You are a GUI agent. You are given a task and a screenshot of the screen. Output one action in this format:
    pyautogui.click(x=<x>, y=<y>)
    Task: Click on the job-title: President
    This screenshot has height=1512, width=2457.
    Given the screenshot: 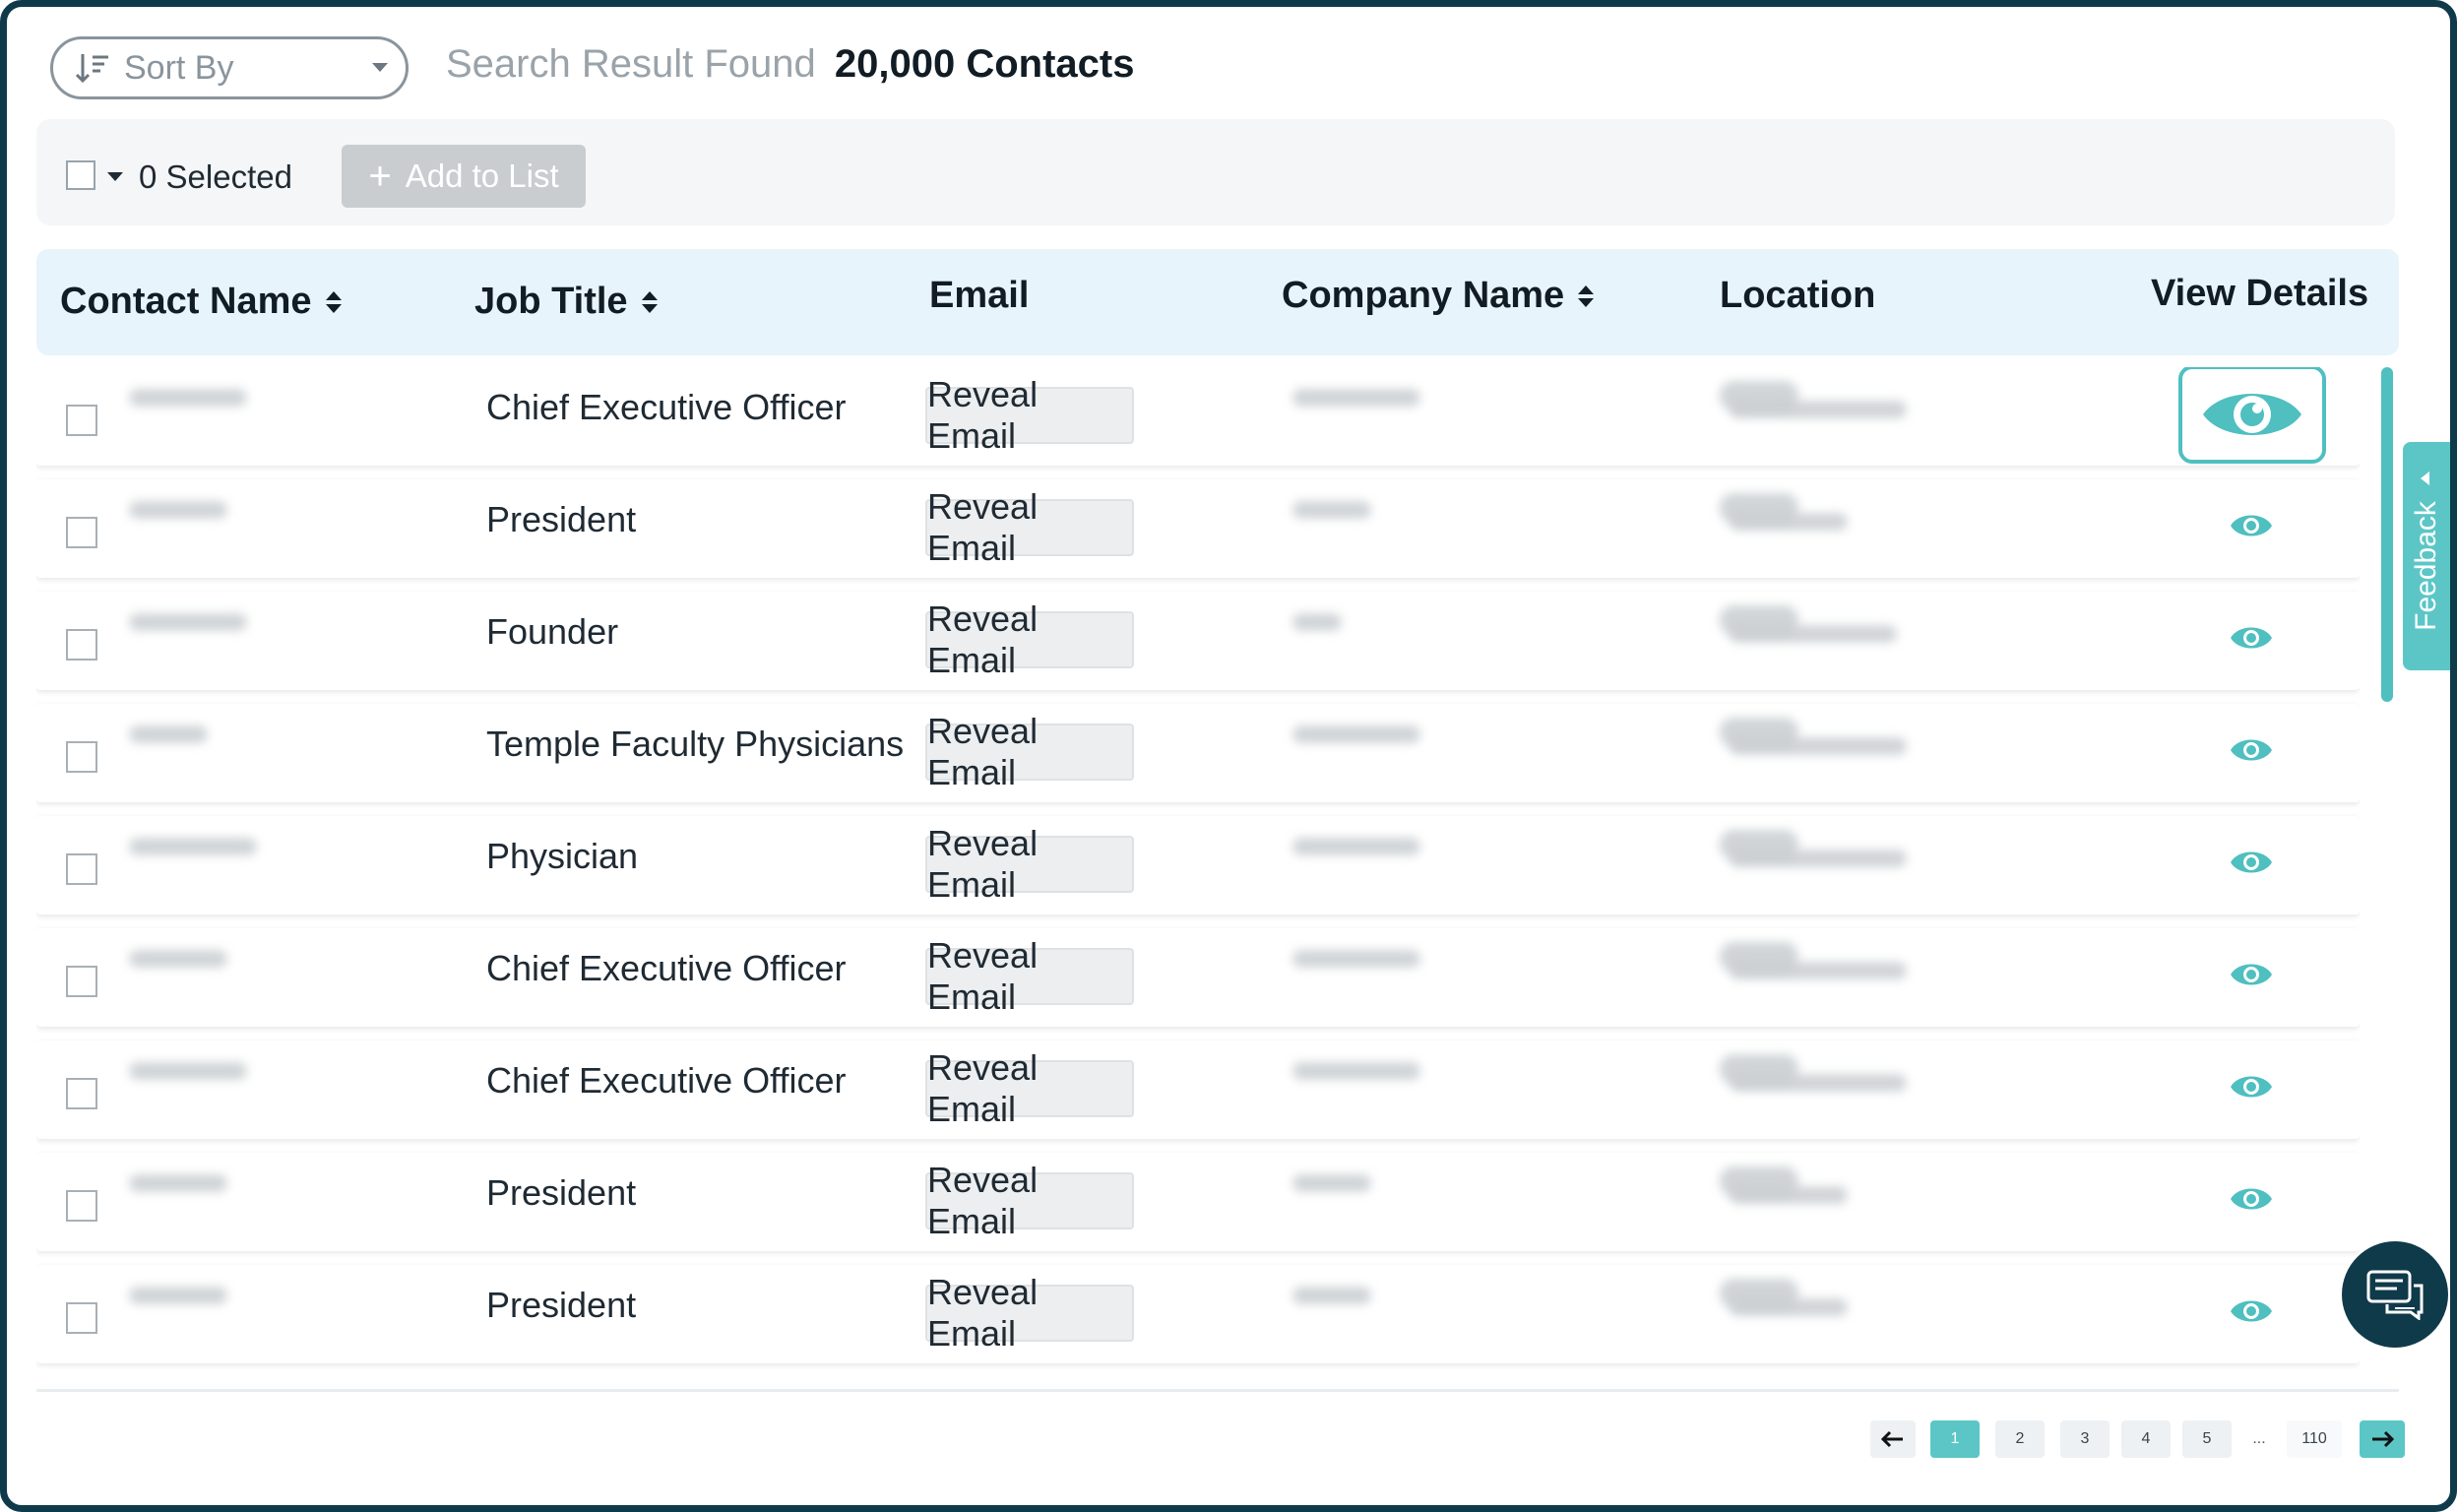 What is the action you would take?
    pyautogui.click(x=561, y=1192)
    